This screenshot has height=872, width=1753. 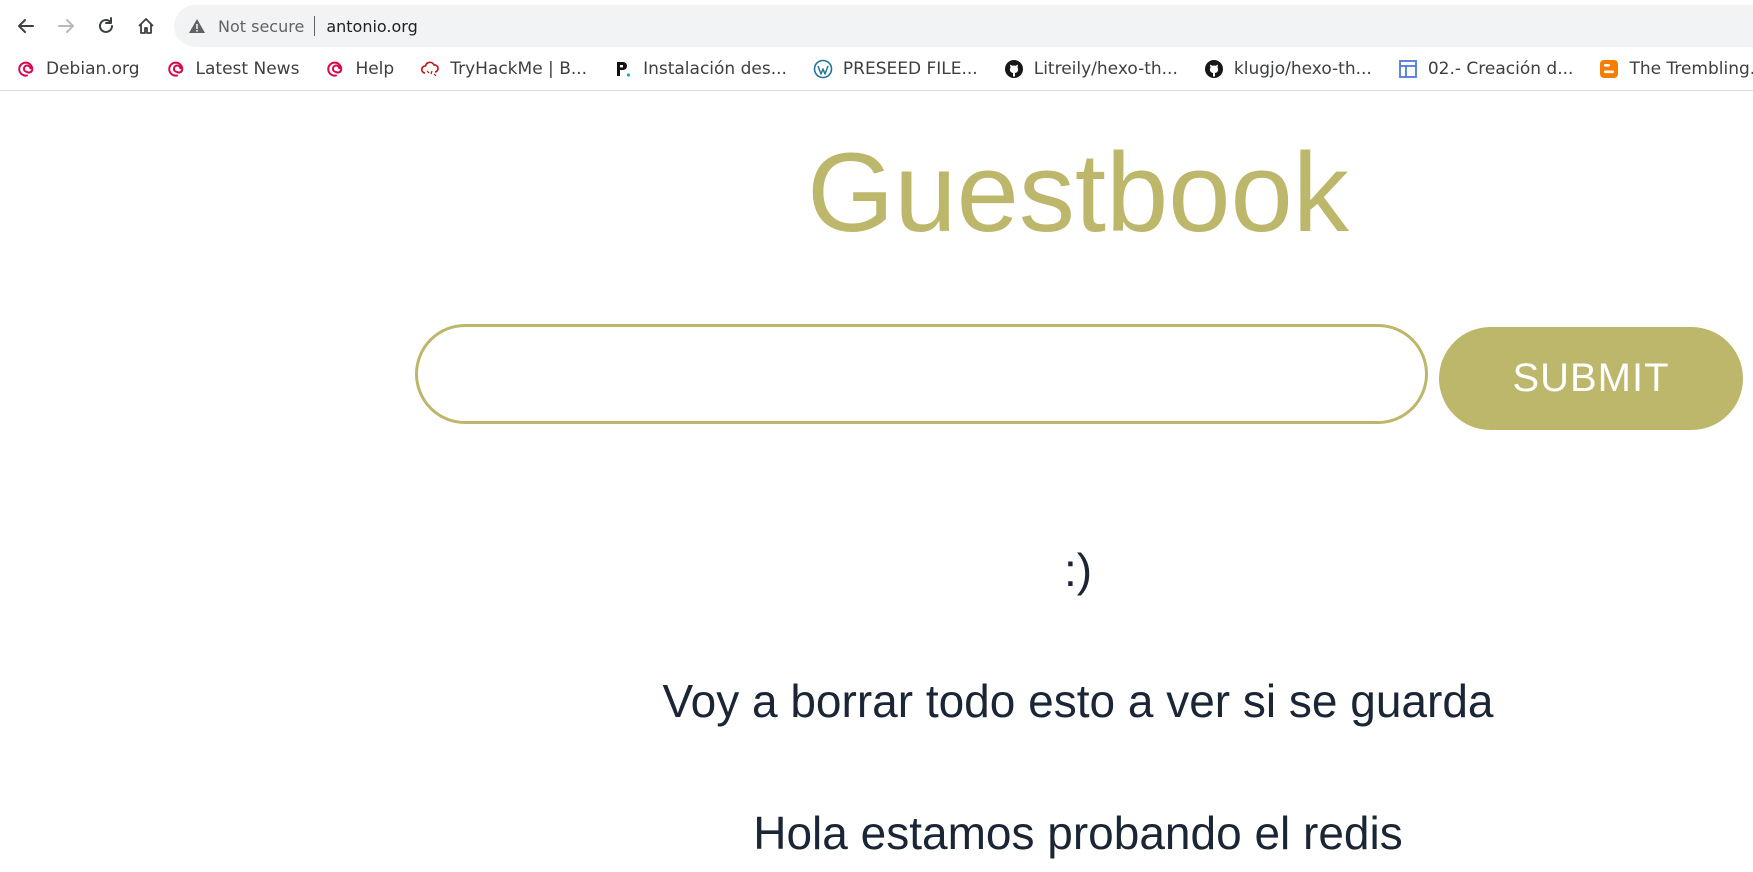 I want to click on arrow-left-icon, so click(x=26, y=26).